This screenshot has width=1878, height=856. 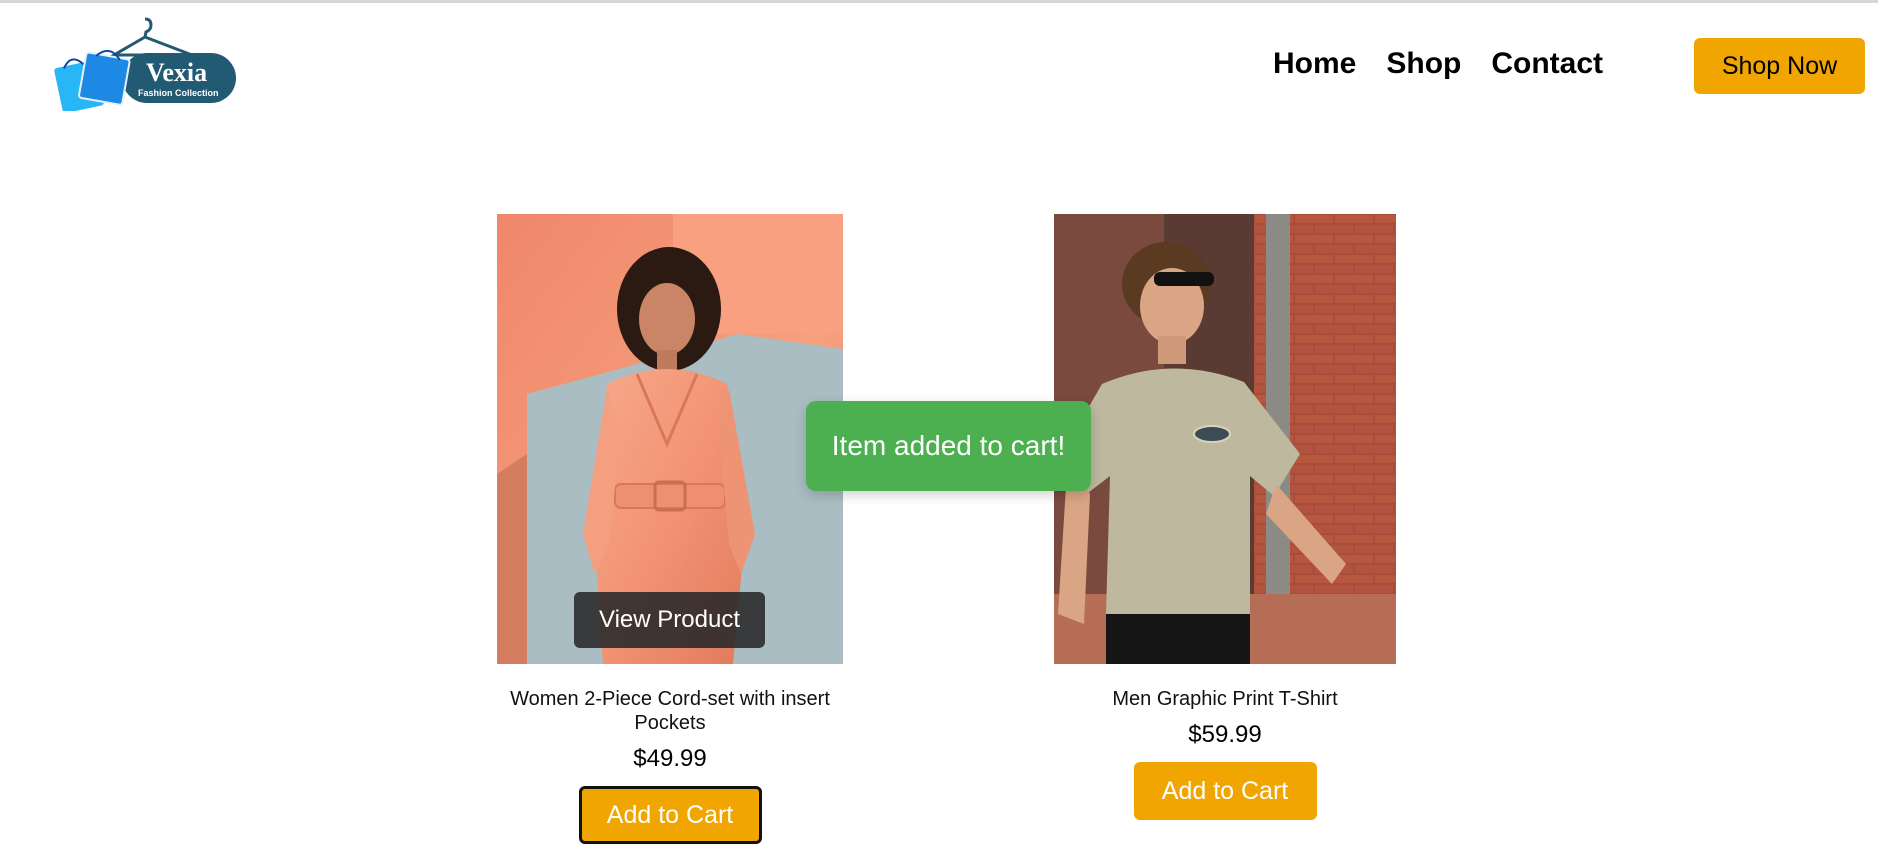 What do you see at coordinates (178, 93) in the screenshot?
I see `brand-tagline: Fashion Collection` at bounding box center [178, 93].